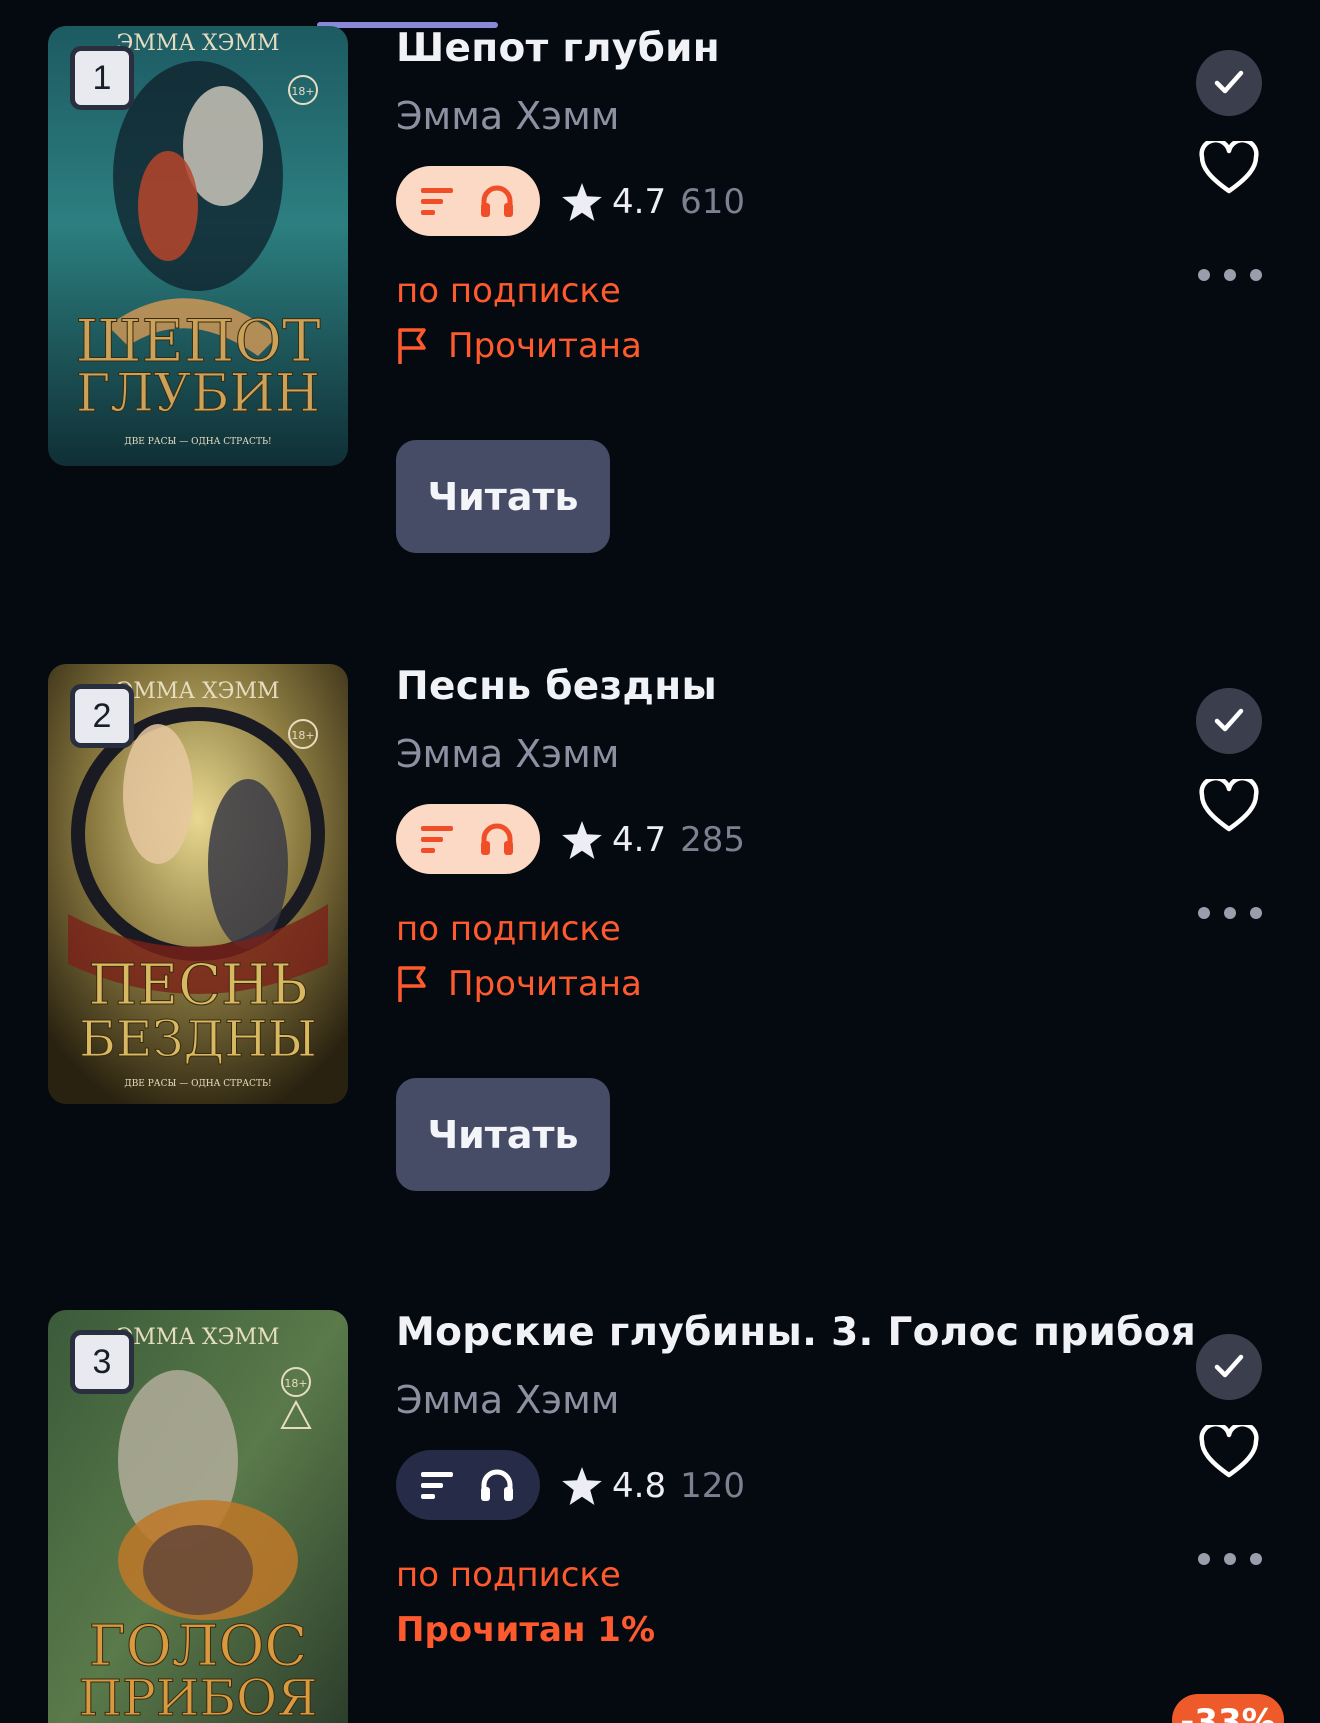 The height and width of the screenshot is (1723, 1320). Describe the element at coordinates (712, 840) in the screenshot. I see `rating-count: 285` at that location.